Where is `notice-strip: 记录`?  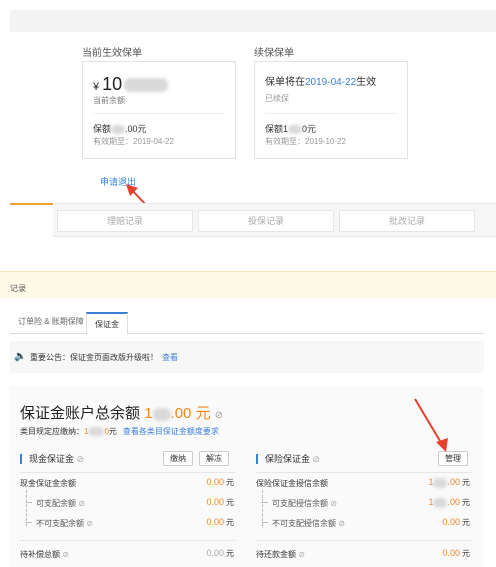
notice-strip: 记录 is located at coordinates (248, 284).